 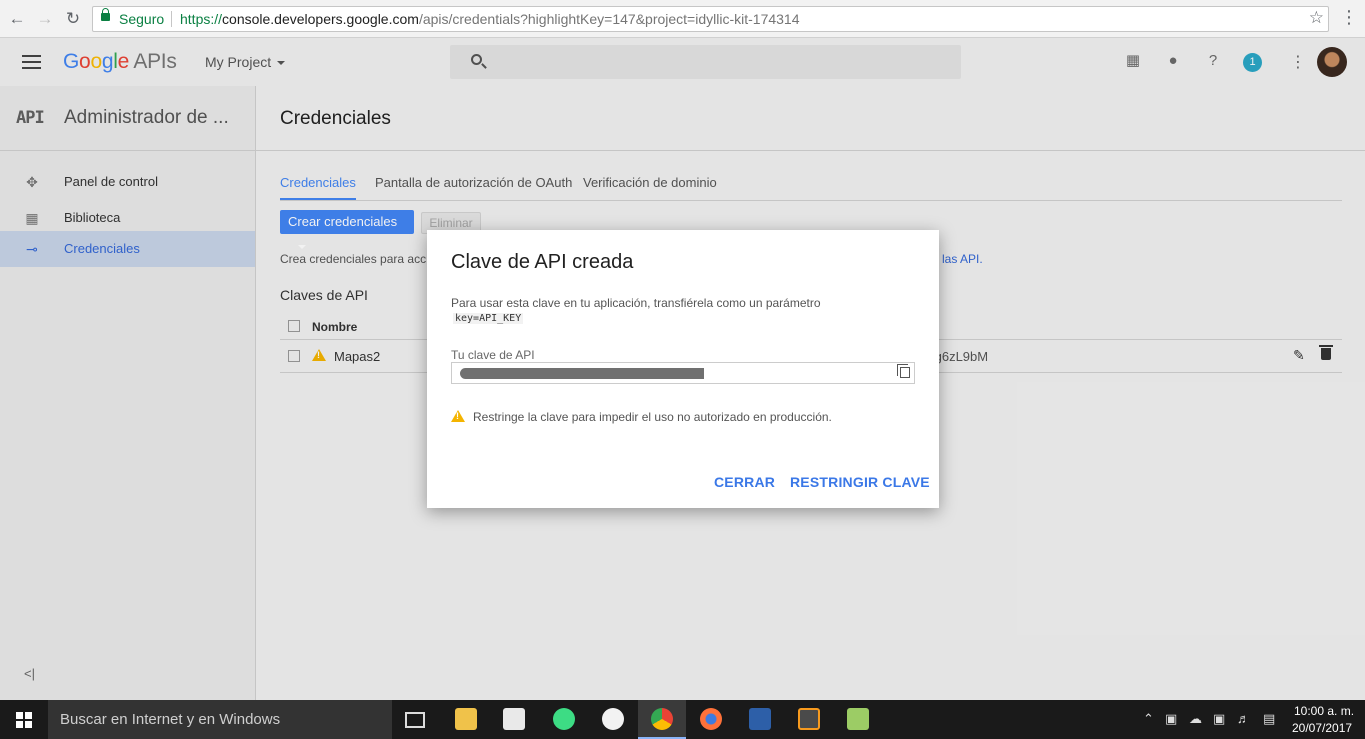 I want to click on powershell-icon, so click(x=760, y=719).